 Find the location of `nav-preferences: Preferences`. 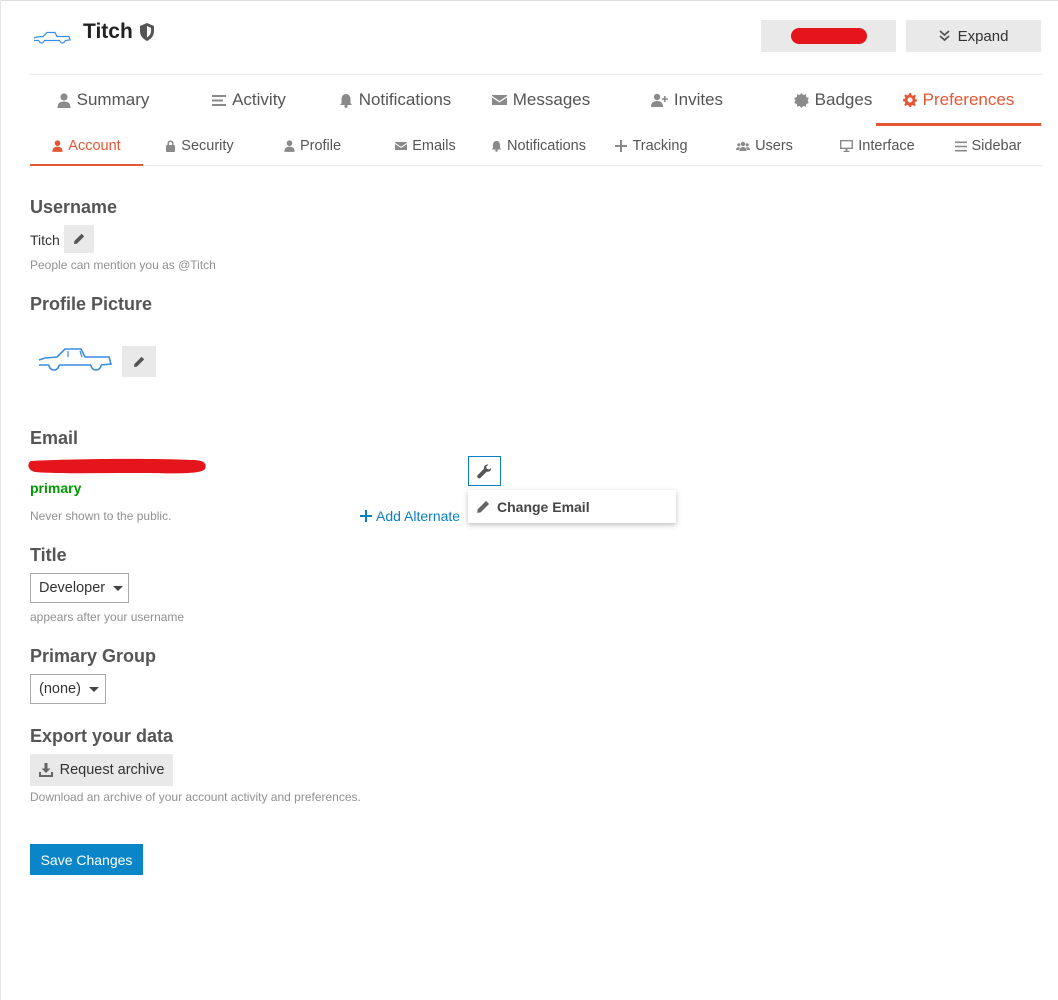

nav-preferences: Preferences is located at coordinates (958, 100).